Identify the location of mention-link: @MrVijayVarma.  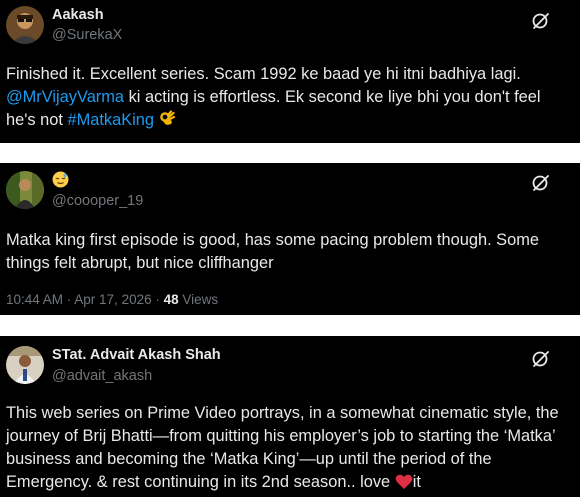
(65, 97).